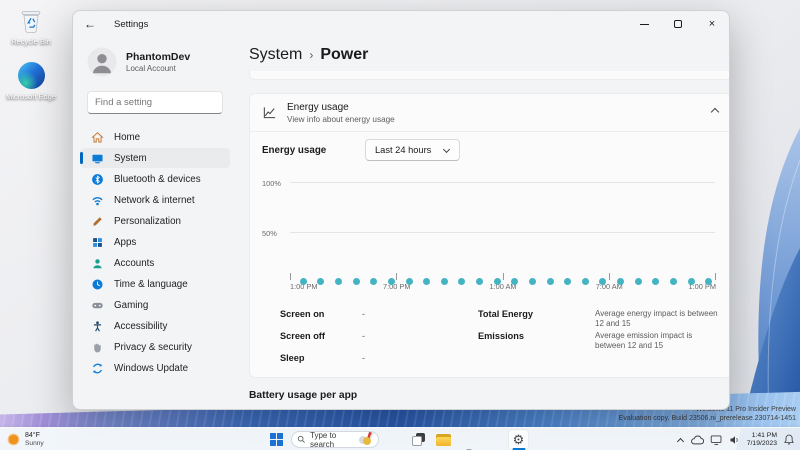 The height and width of the screenshot is (450, 800). I want to click on window-title: Settings, so click(131, 24).